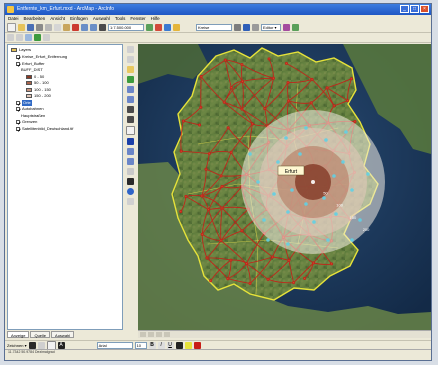 The height and width of the screenshot is (365, 438). I want to click on maximize-button: □, so click(414, 9).